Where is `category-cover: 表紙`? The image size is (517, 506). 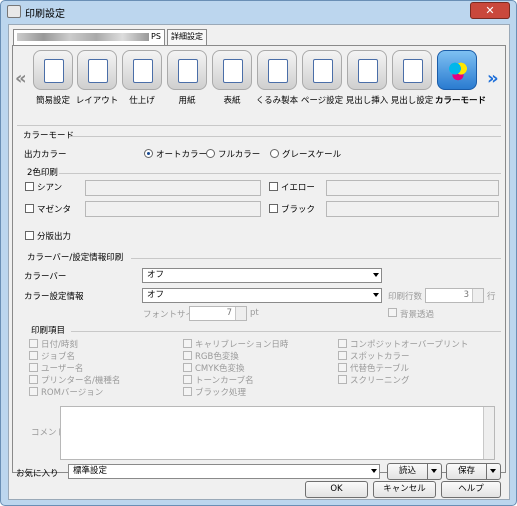 category-cover: 表紙 is located at coordinates (232, 78).